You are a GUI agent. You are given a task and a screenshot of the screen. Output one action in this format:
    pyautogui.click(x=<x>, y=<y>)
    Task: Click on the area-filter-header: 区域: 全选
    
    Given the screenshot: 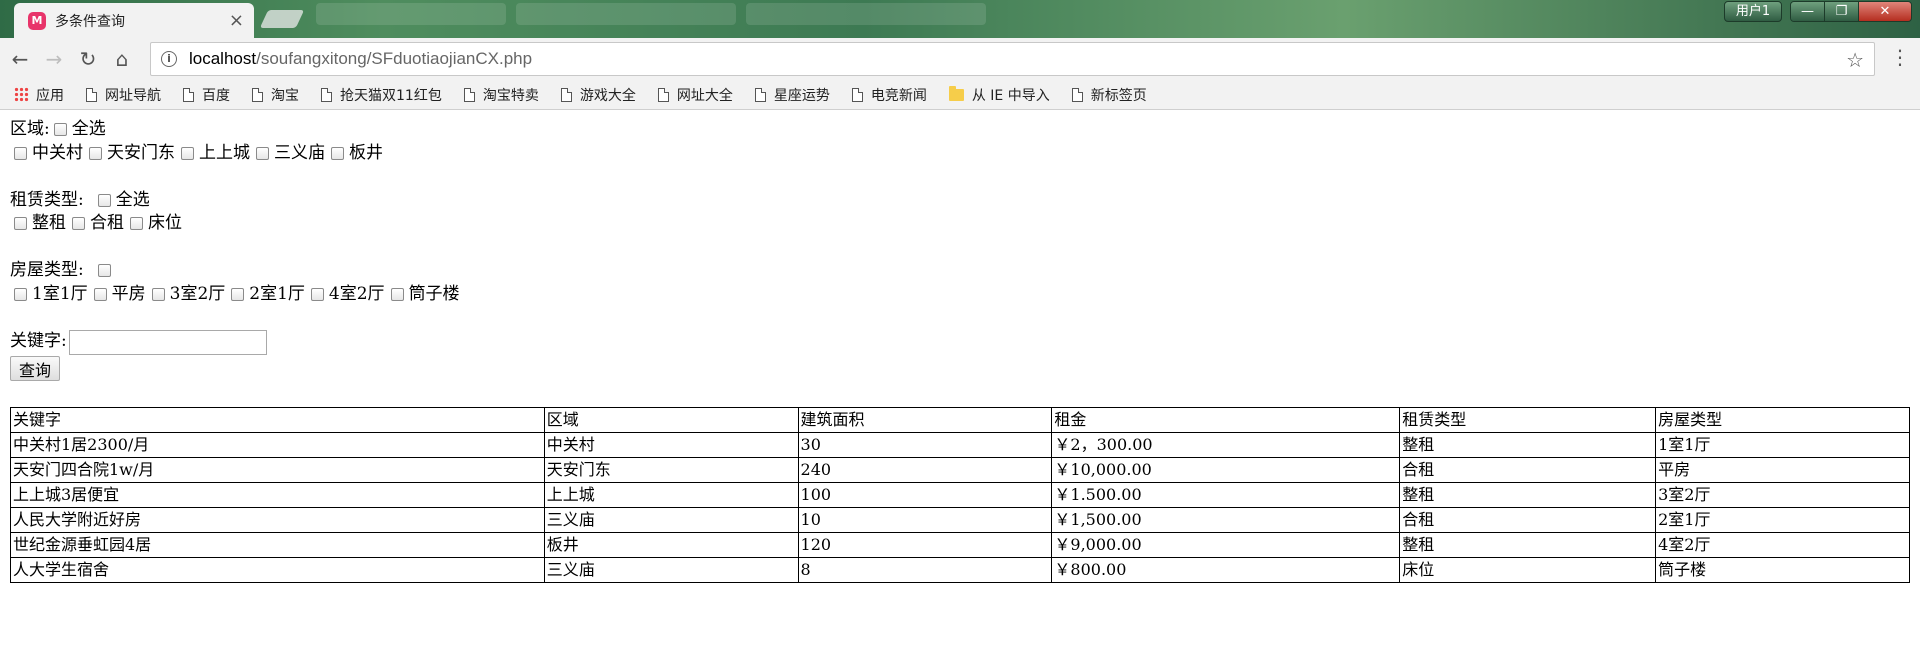 What is the action you would take?
    pyautogui.click(x=960, y=130)
    